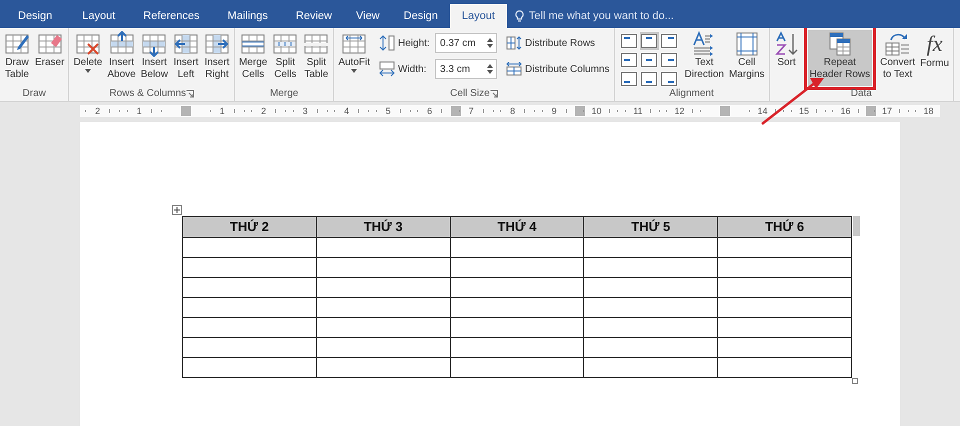  Describe the element at coordinates (49, 58) in the screenshot. I see `ribbon-button: Eraser` at that location.